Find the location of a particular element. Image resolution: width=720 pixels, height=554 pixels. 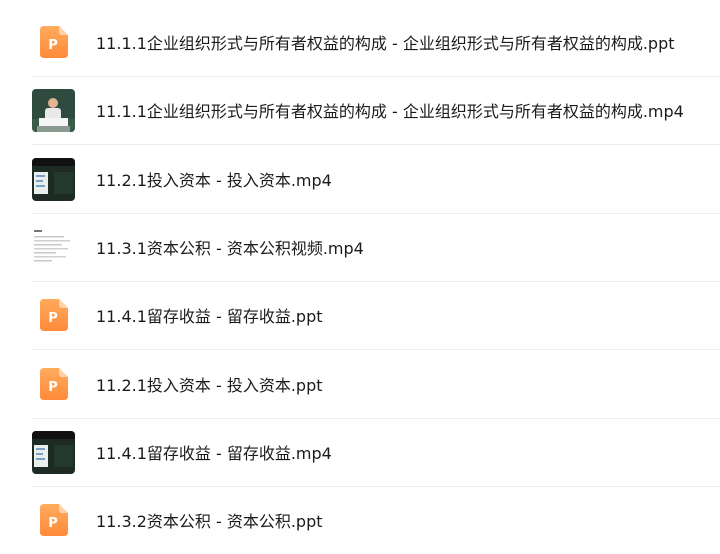

file-name: 11.4.1留存收益 - 留存收益.ppt is located at coordinates (209, 316).